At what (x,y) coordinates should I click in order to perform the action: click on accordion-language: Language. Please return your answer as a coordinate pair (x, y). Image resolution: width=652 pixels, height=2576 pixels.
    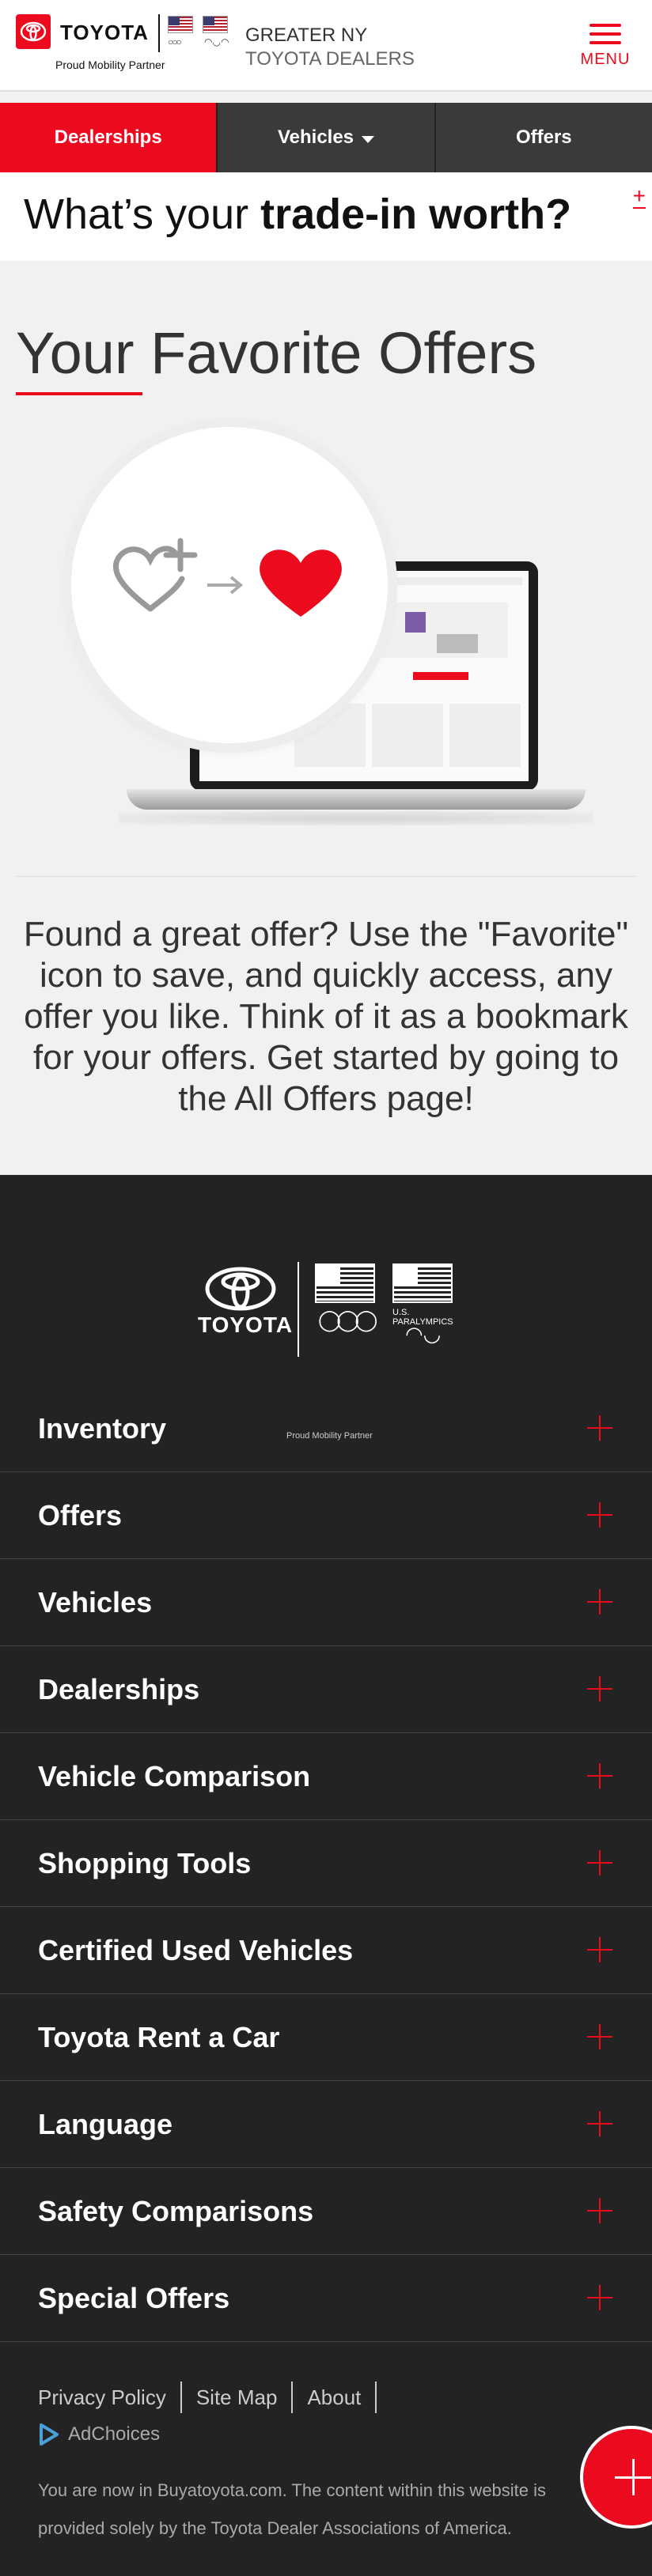
    Looking at the image, I should click on (326, 2124).